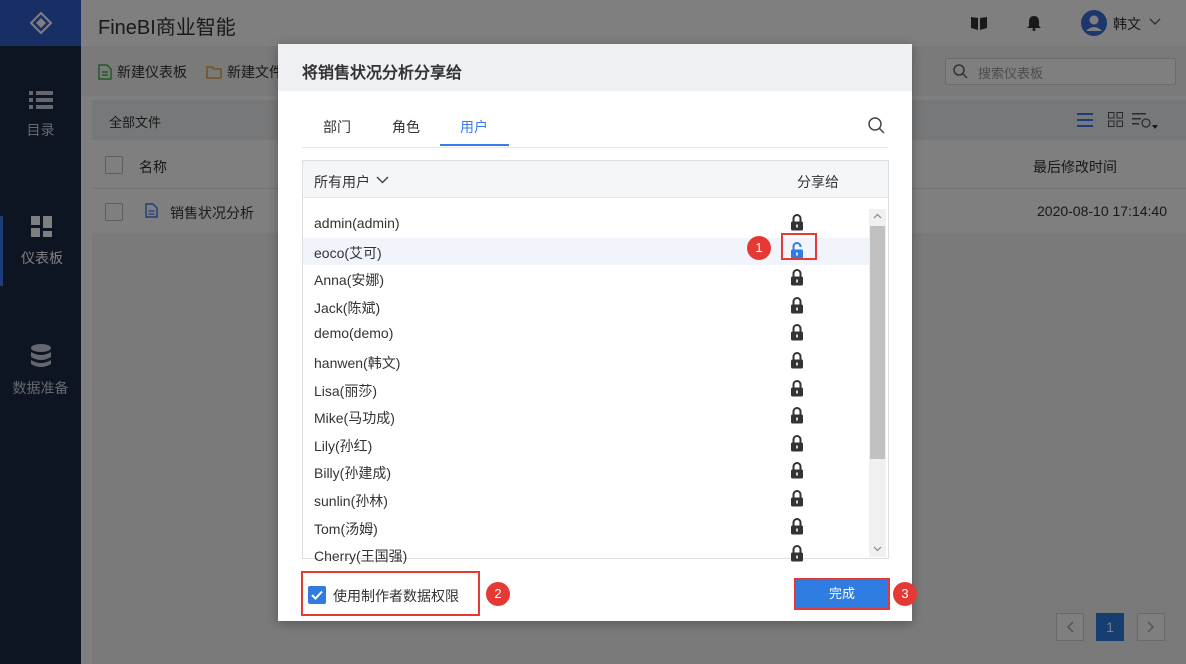  I want to click on tabs-divider, so click(595, 147).